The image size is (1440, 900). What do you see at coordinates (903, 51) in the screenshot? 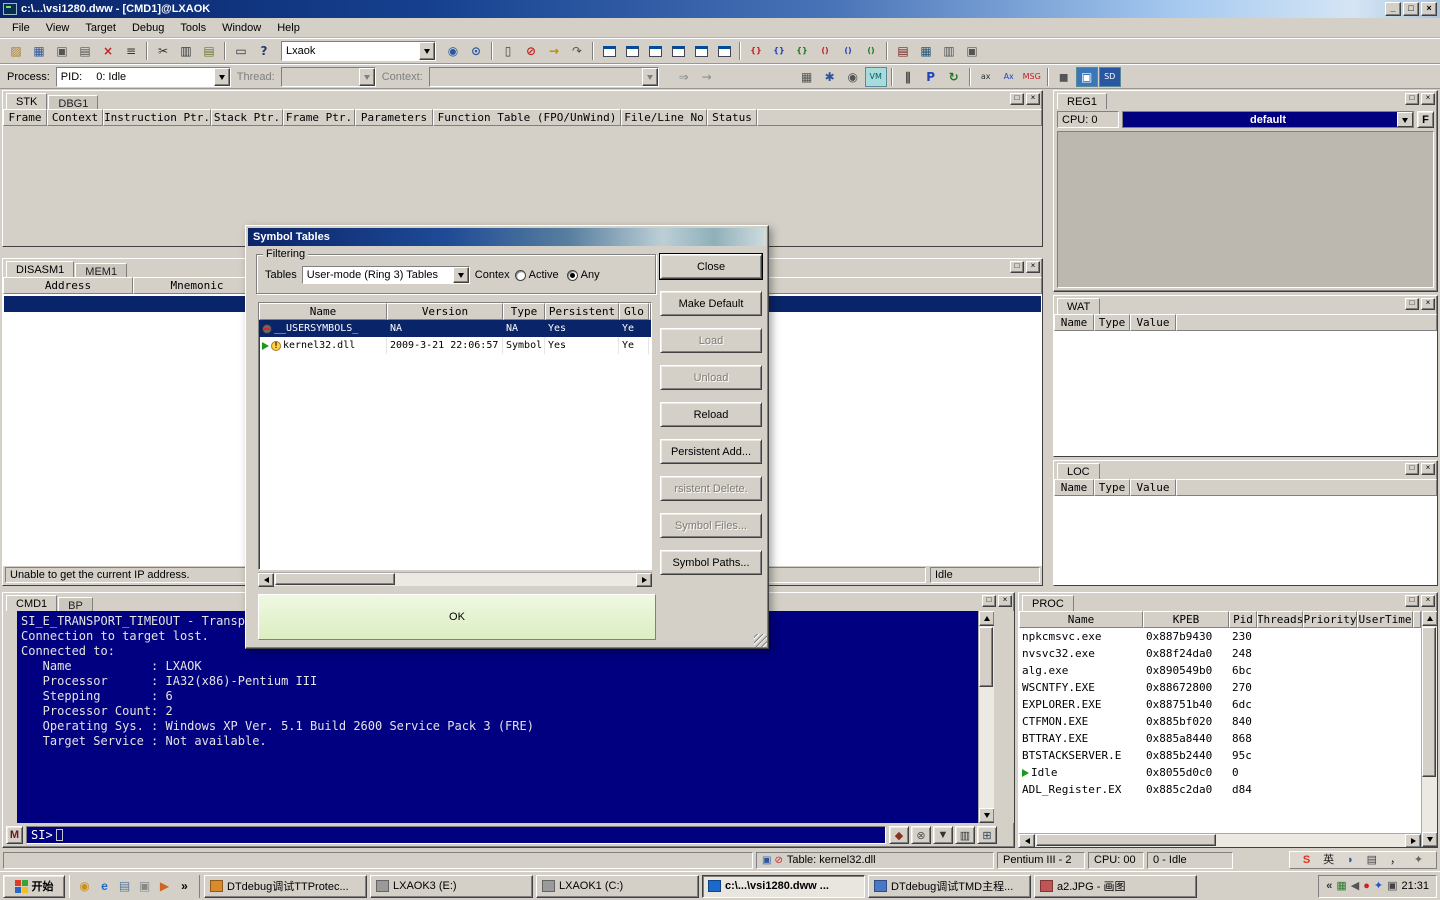
I see `breakpoint-list-icon: ▤` at bounding box center [903, 51].